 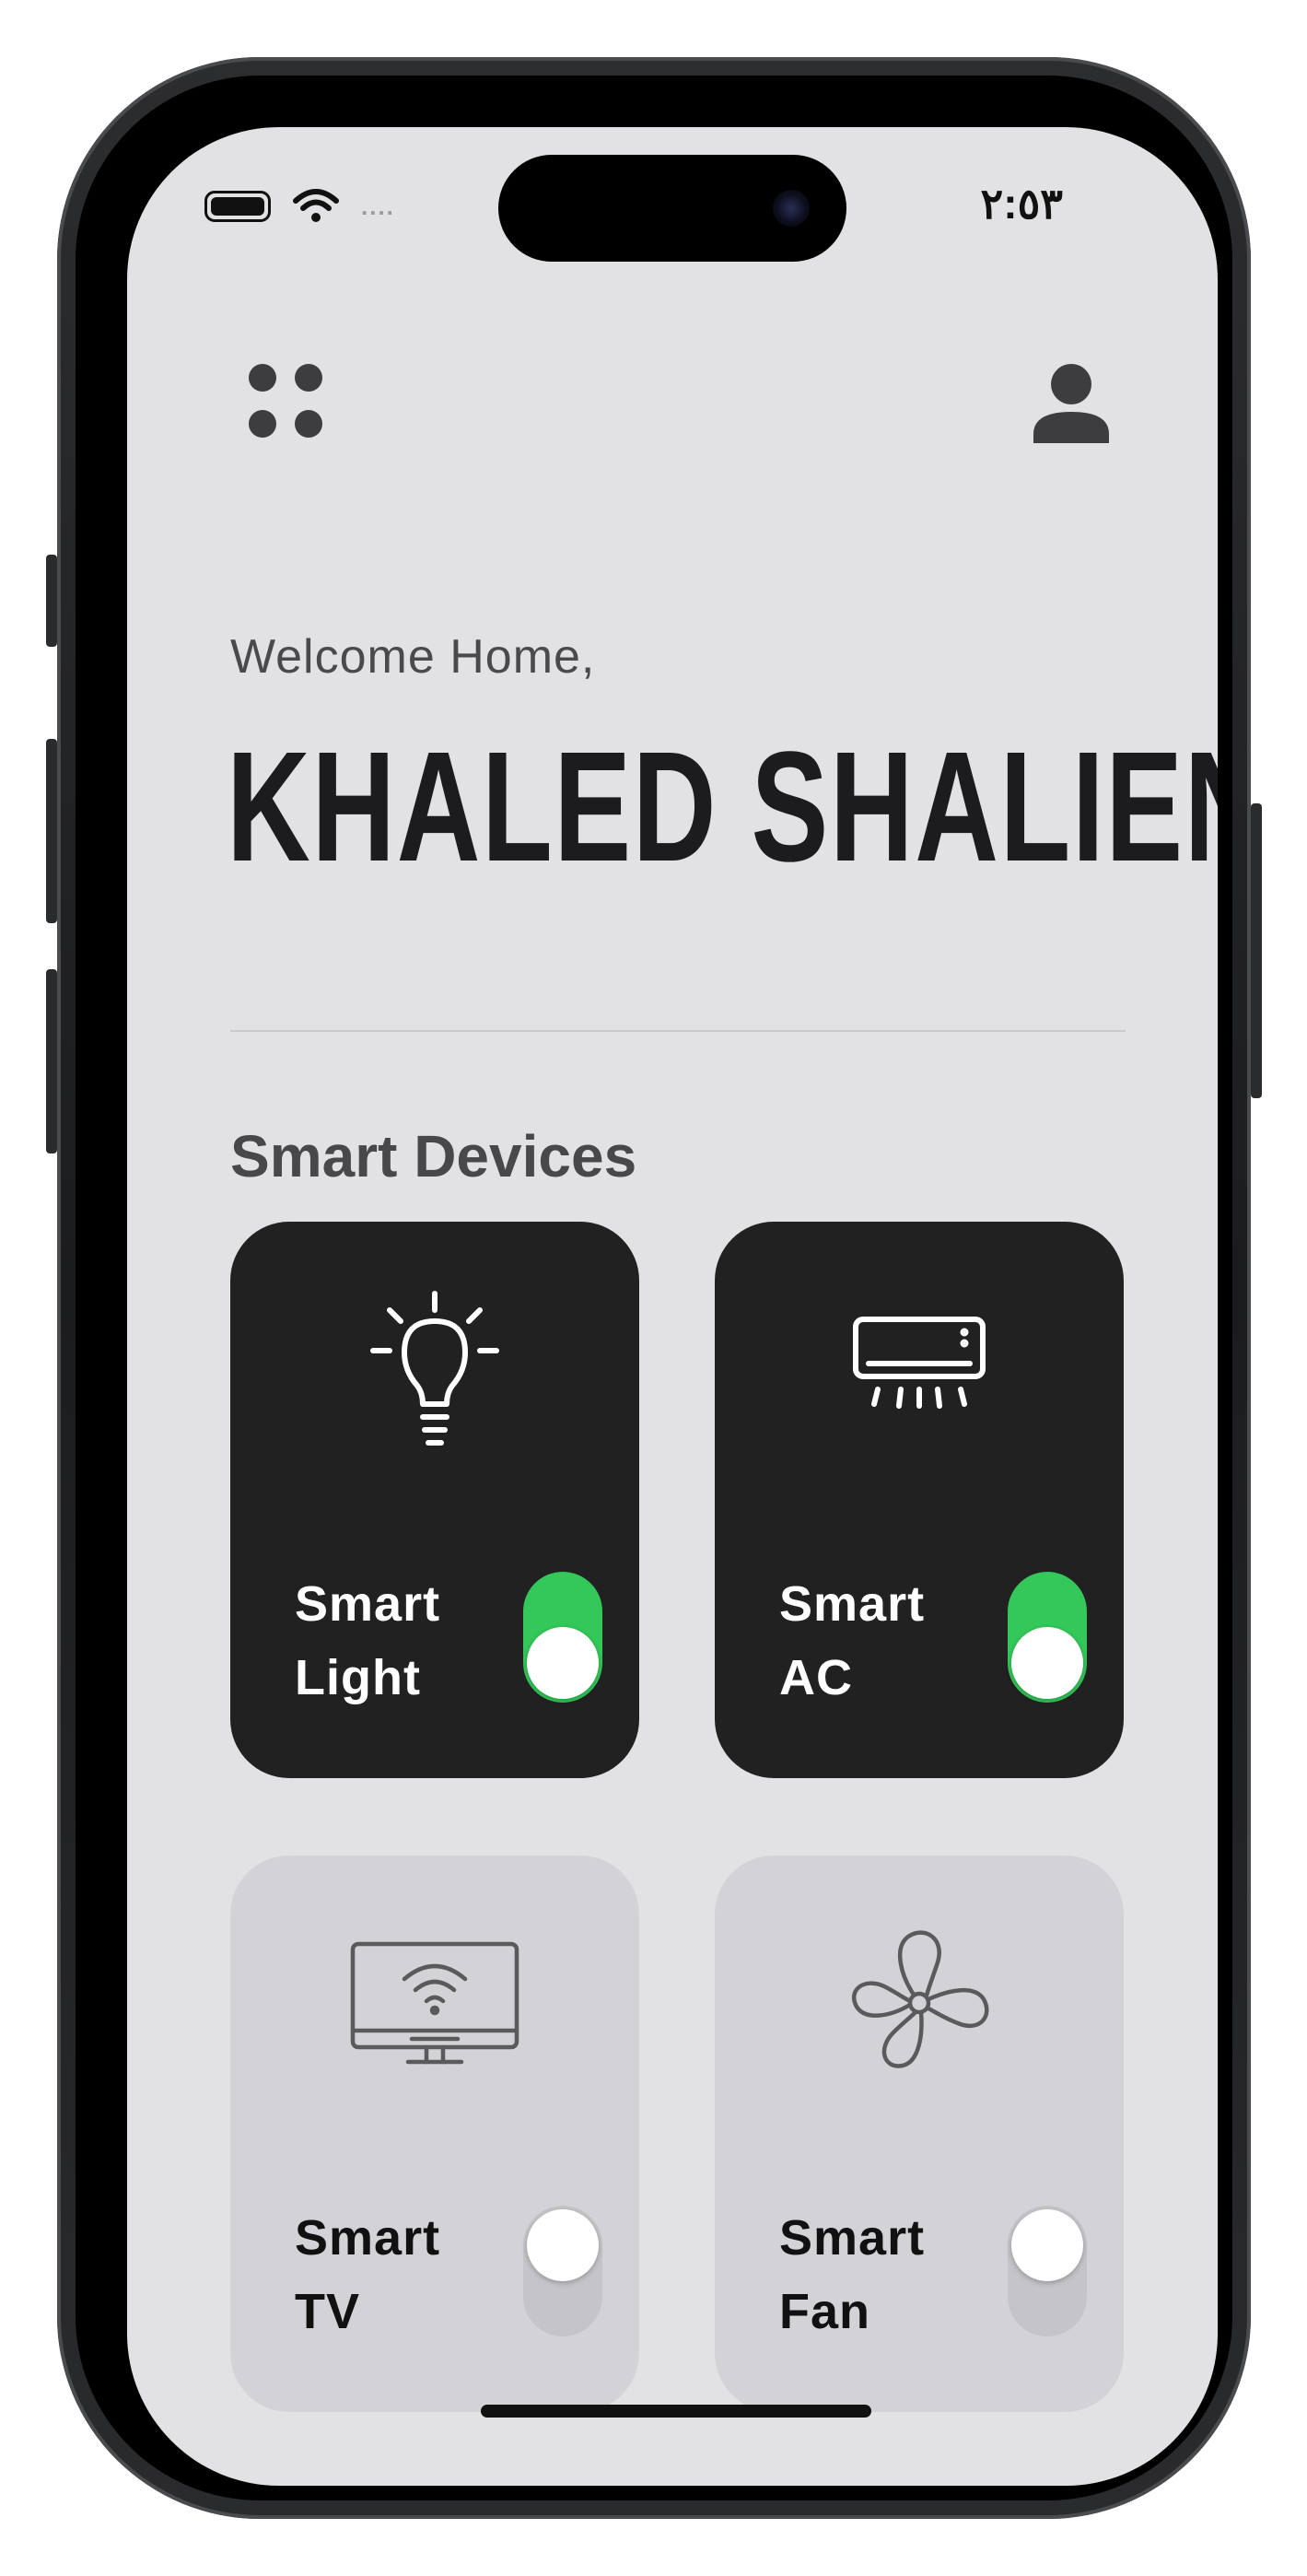 What do you see at coordinates (881, 1641) in the screenshot?
I see `device-label: Smart AC` at bounding box center [881, 1641].